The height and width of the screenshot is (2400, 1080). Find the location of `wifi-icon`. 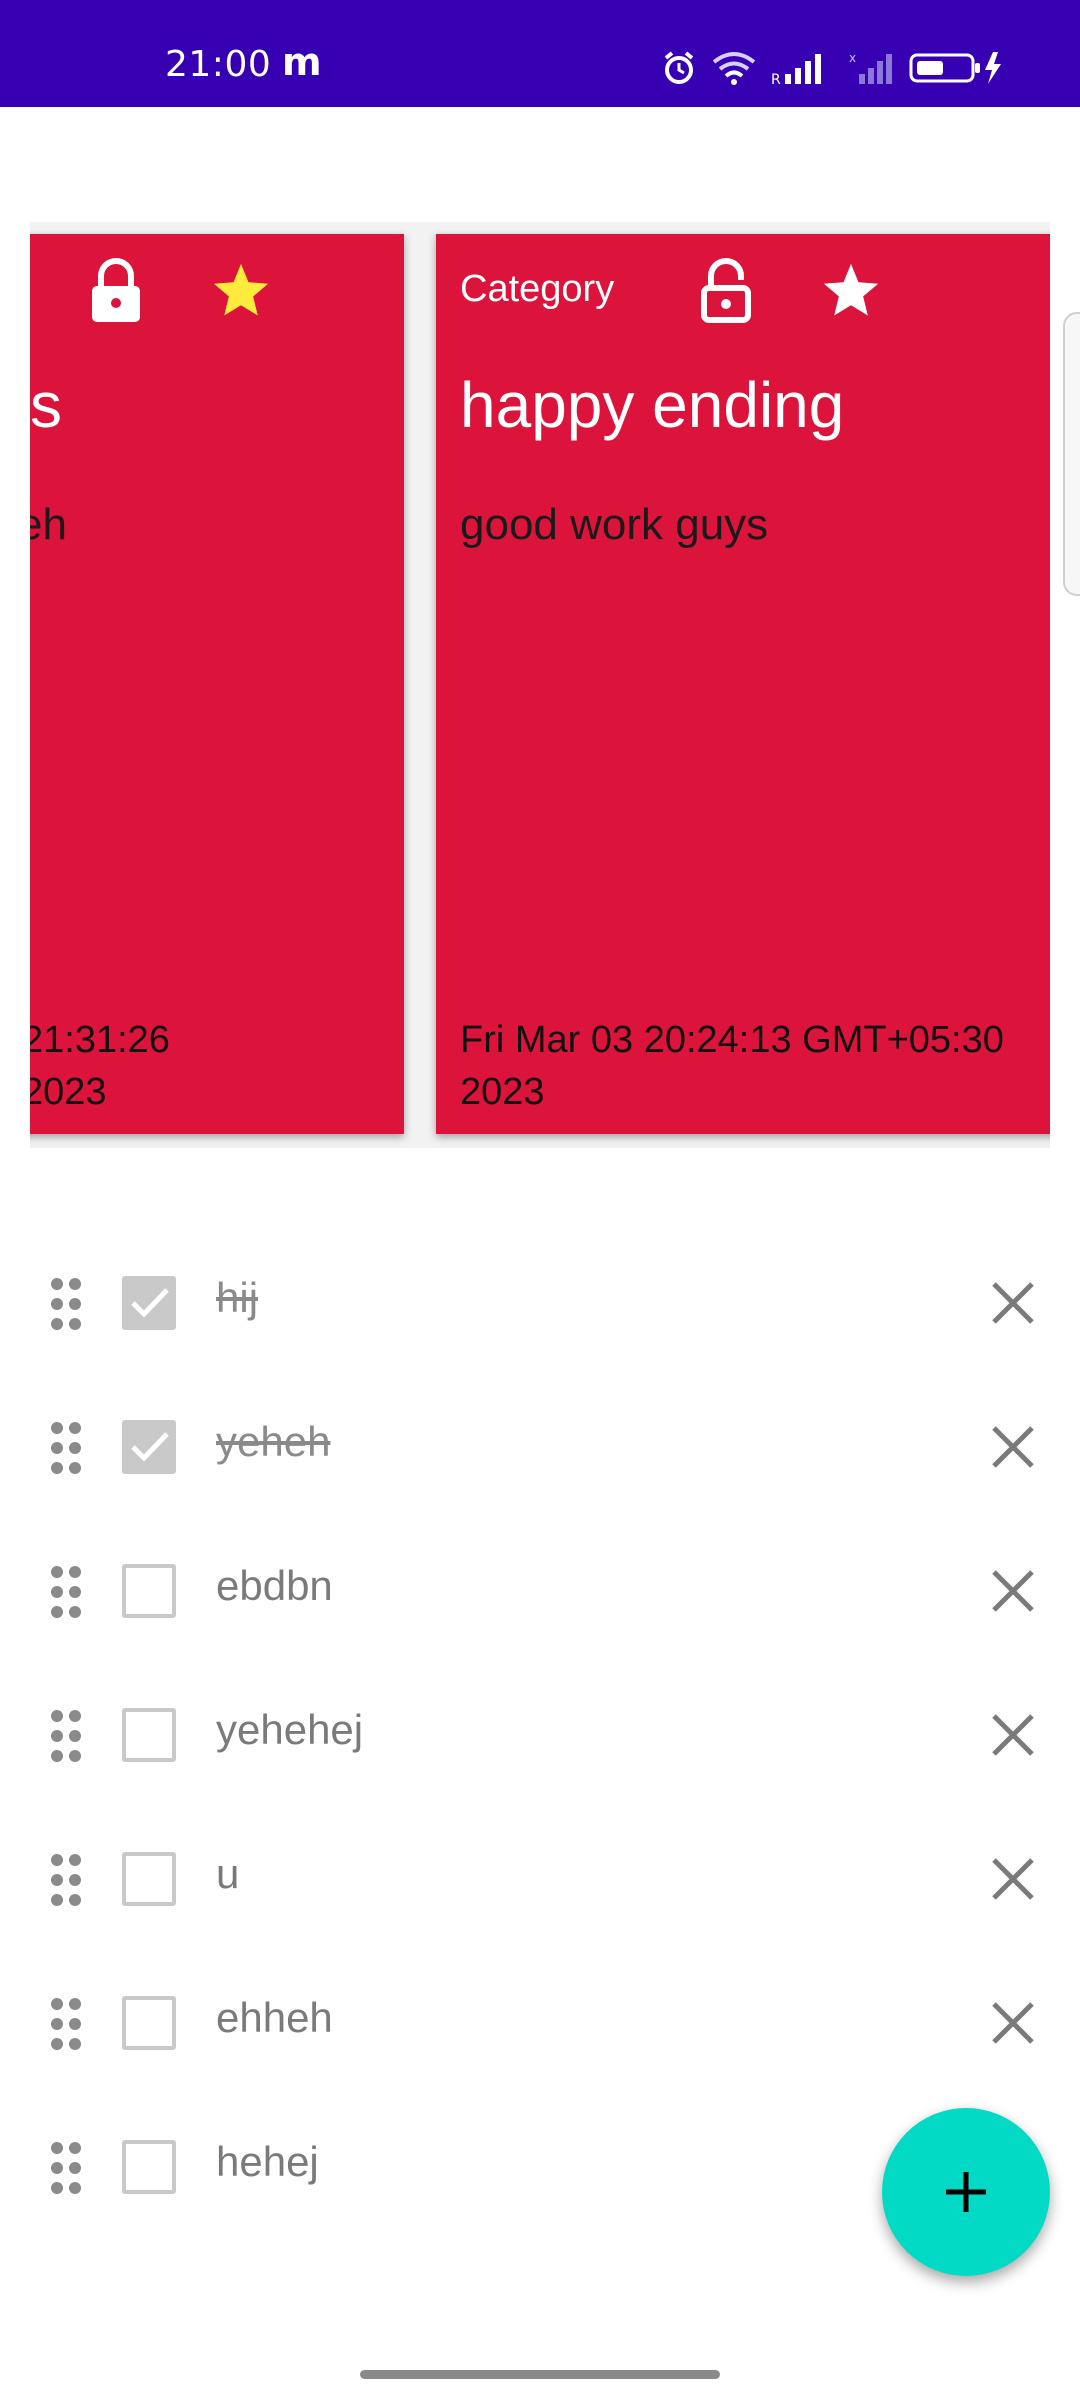

wifi-icon is located at coordinates (734, 68).